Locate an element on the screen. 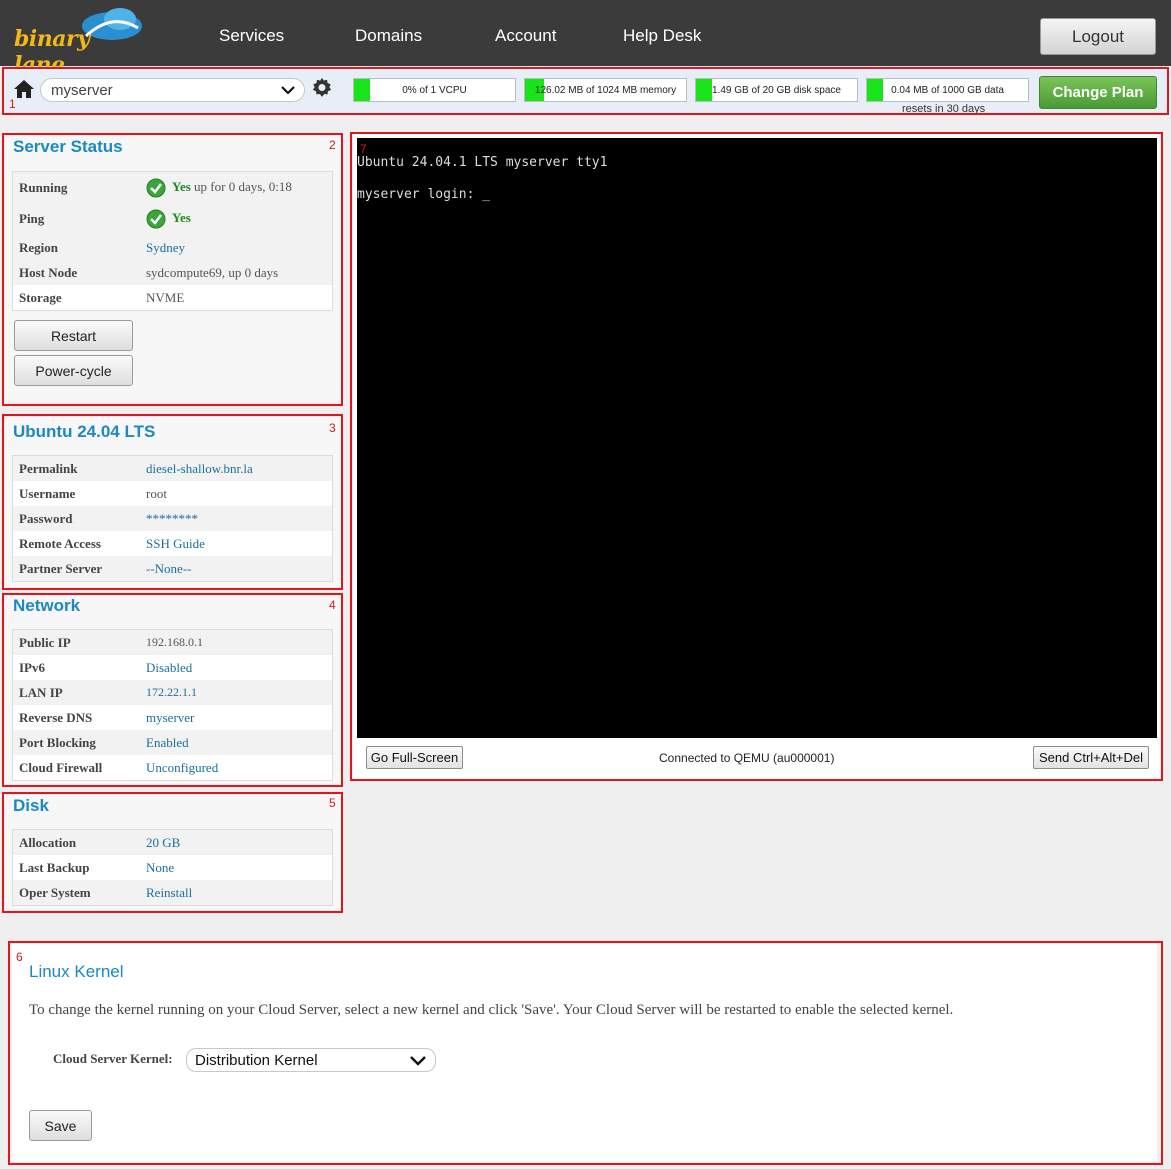 This screenshot has height=1169, width=1171. row-value: Yes is located at coordinates (239, 219).